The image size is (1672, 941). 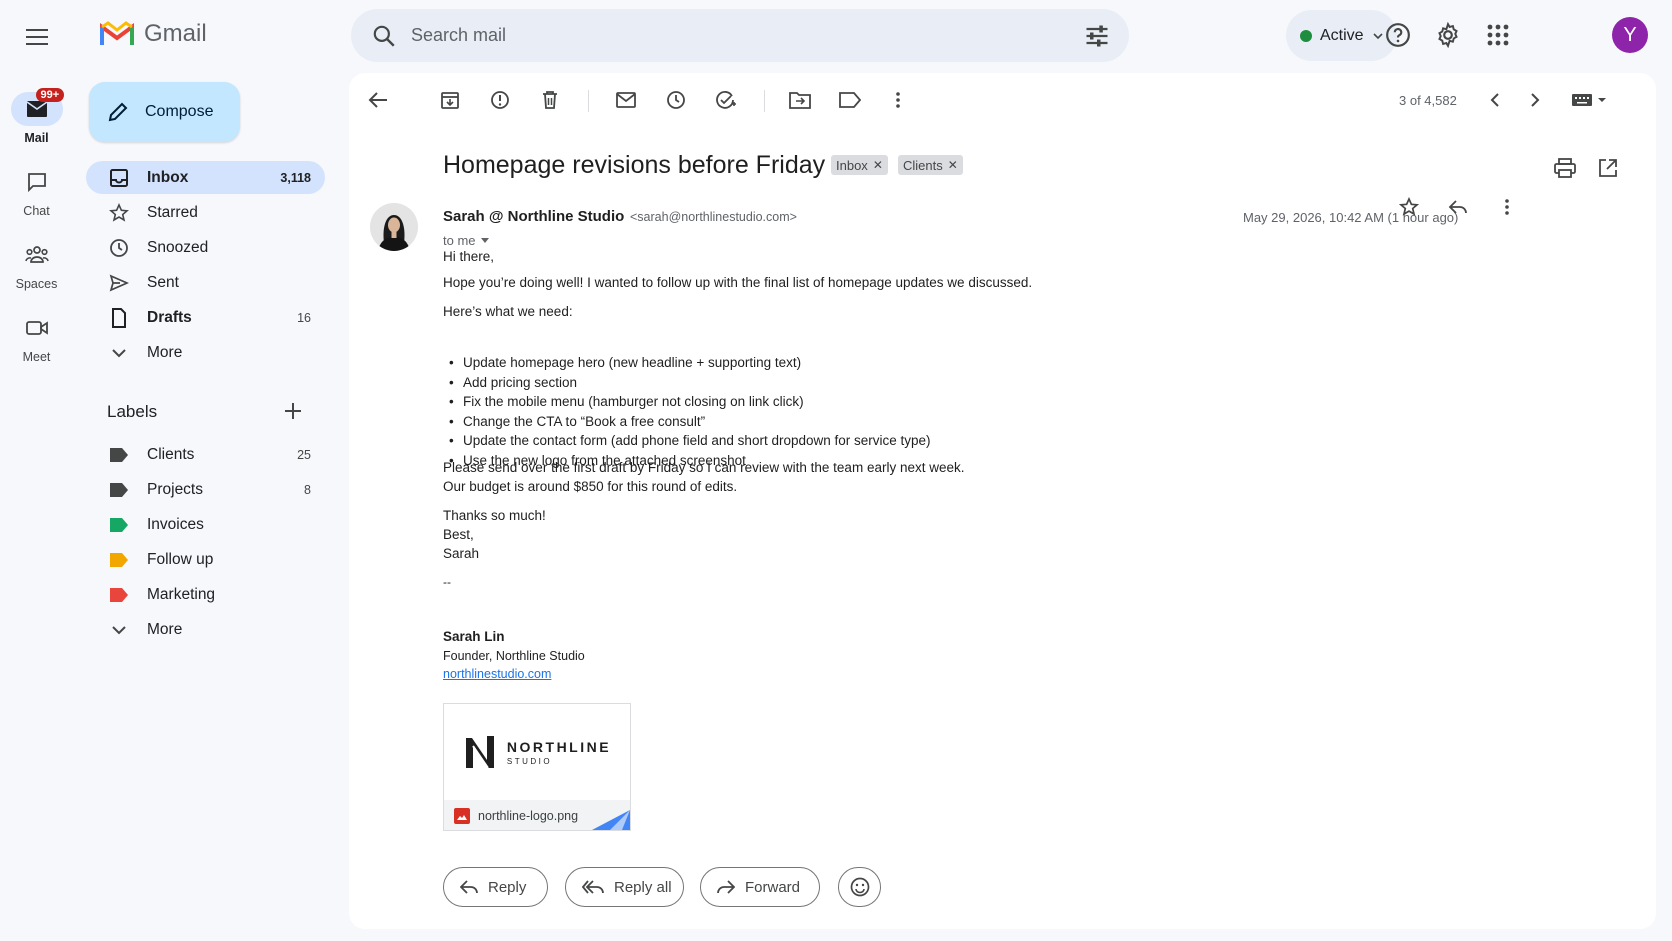 I want to click on sender-avatar, so click(x=394, y=227).